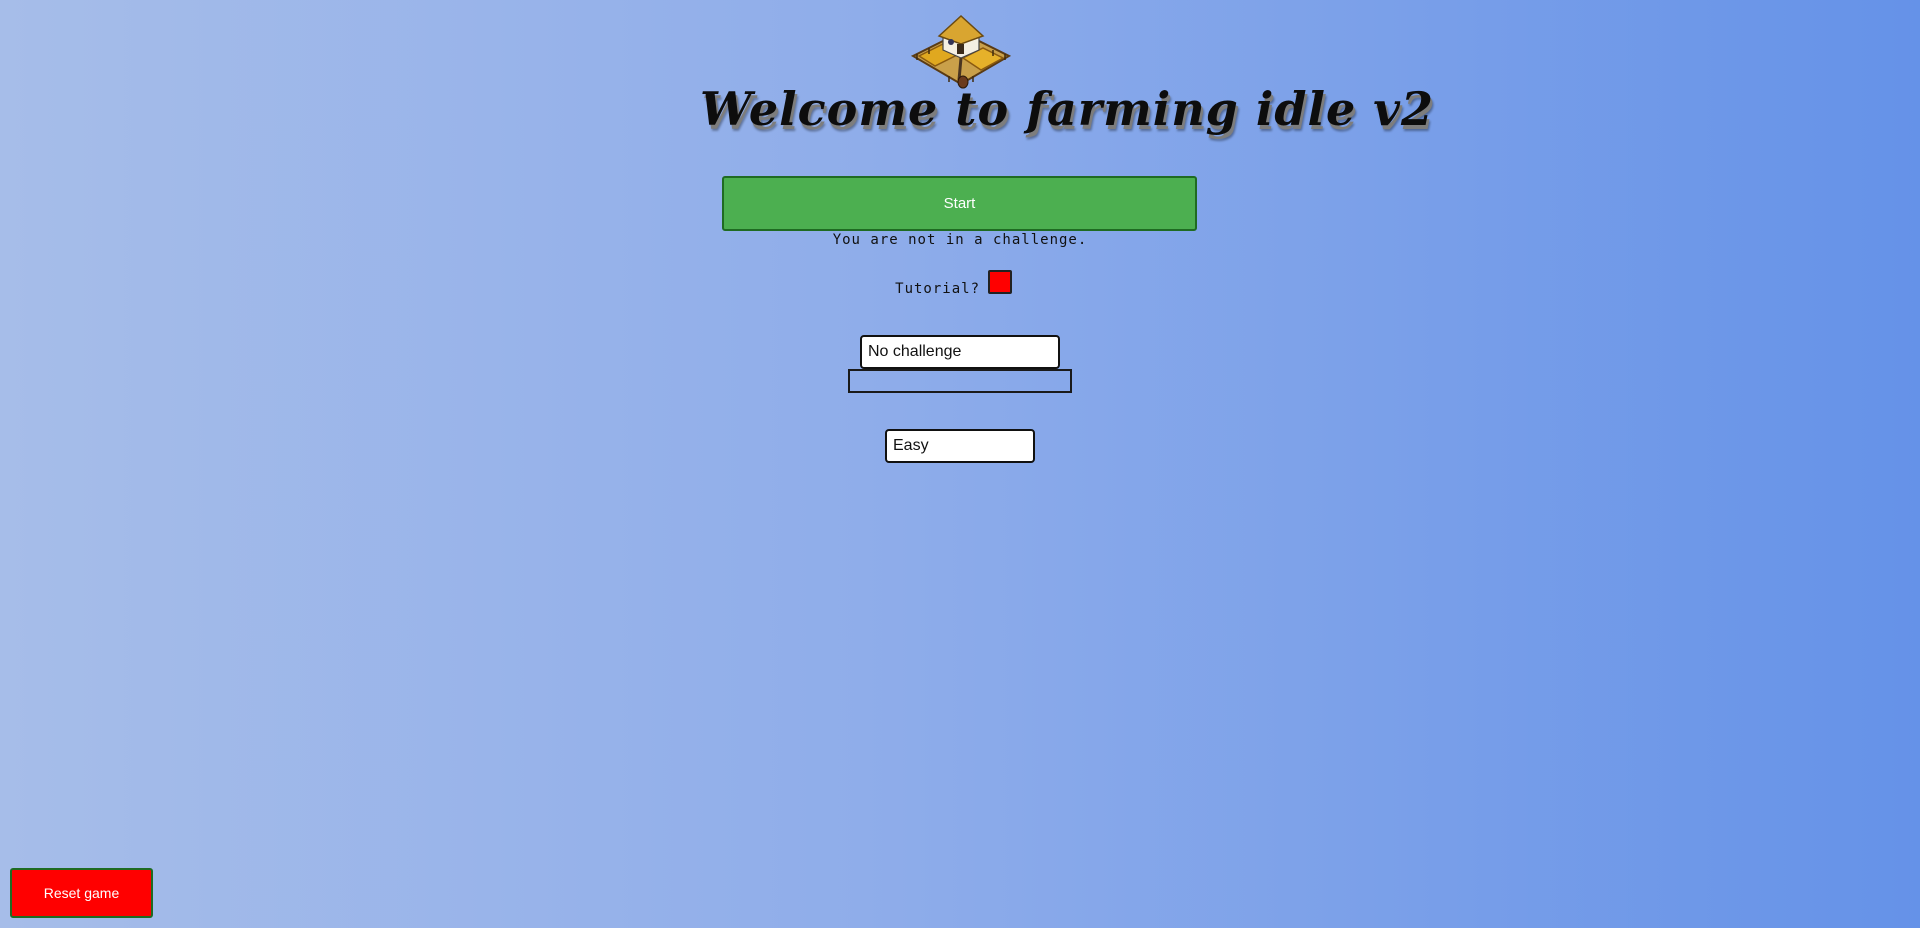 This screenshot has height=928, width=1920. I want to click on difficulty-select-value: Easy, so click(911, 445).